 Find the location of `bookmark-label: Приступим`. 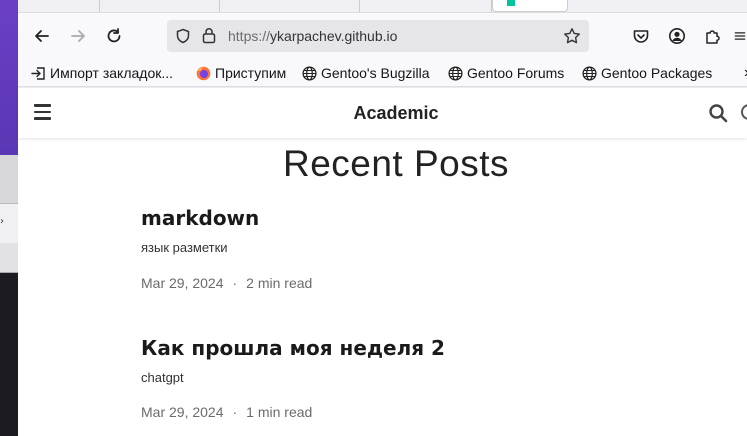

bookmark-label: Приступим is located at coordinates (251, 73).